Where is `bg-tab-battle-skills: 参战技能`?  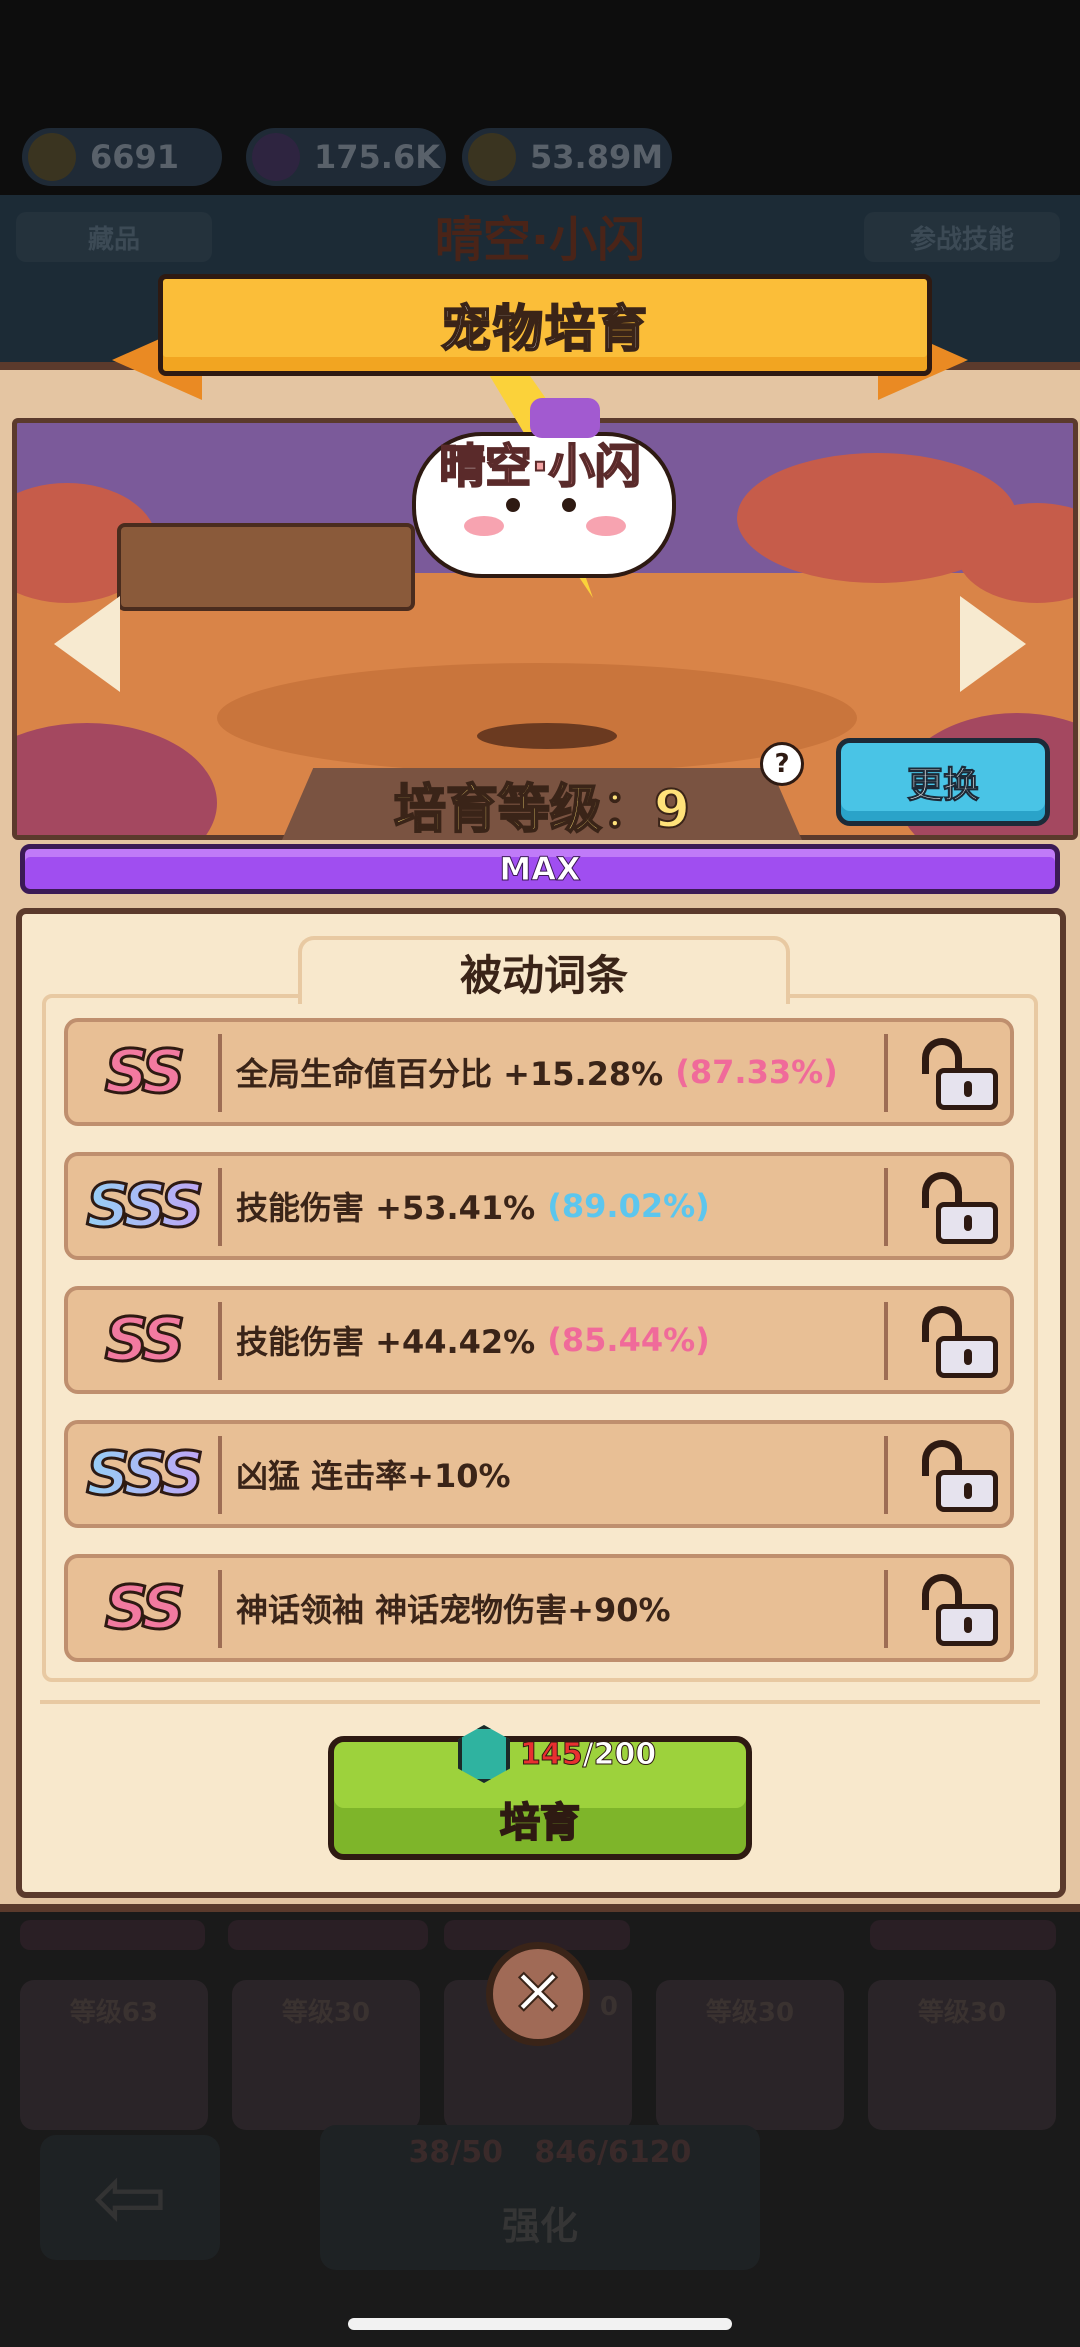
bg-tab-battle-skills: 参战技能 is located at coordinates (962, 237).